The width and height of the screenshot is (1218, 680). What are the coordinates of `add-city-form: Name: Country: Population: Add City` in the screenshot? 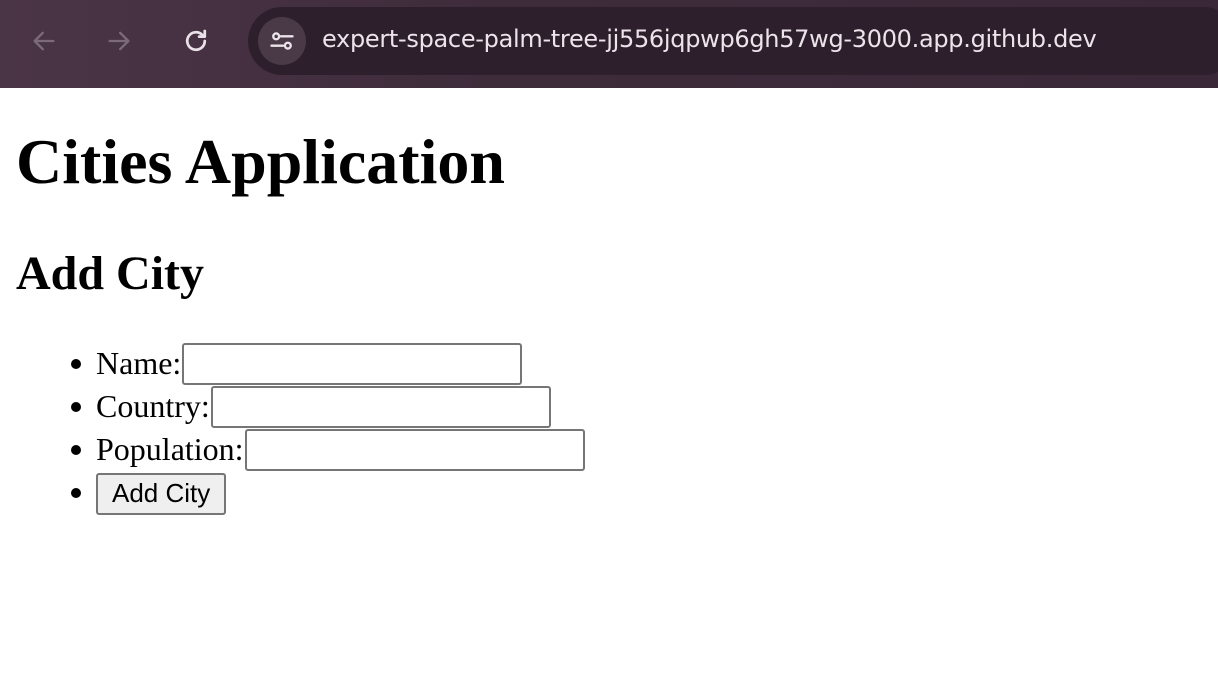 It's located at (292, 428).